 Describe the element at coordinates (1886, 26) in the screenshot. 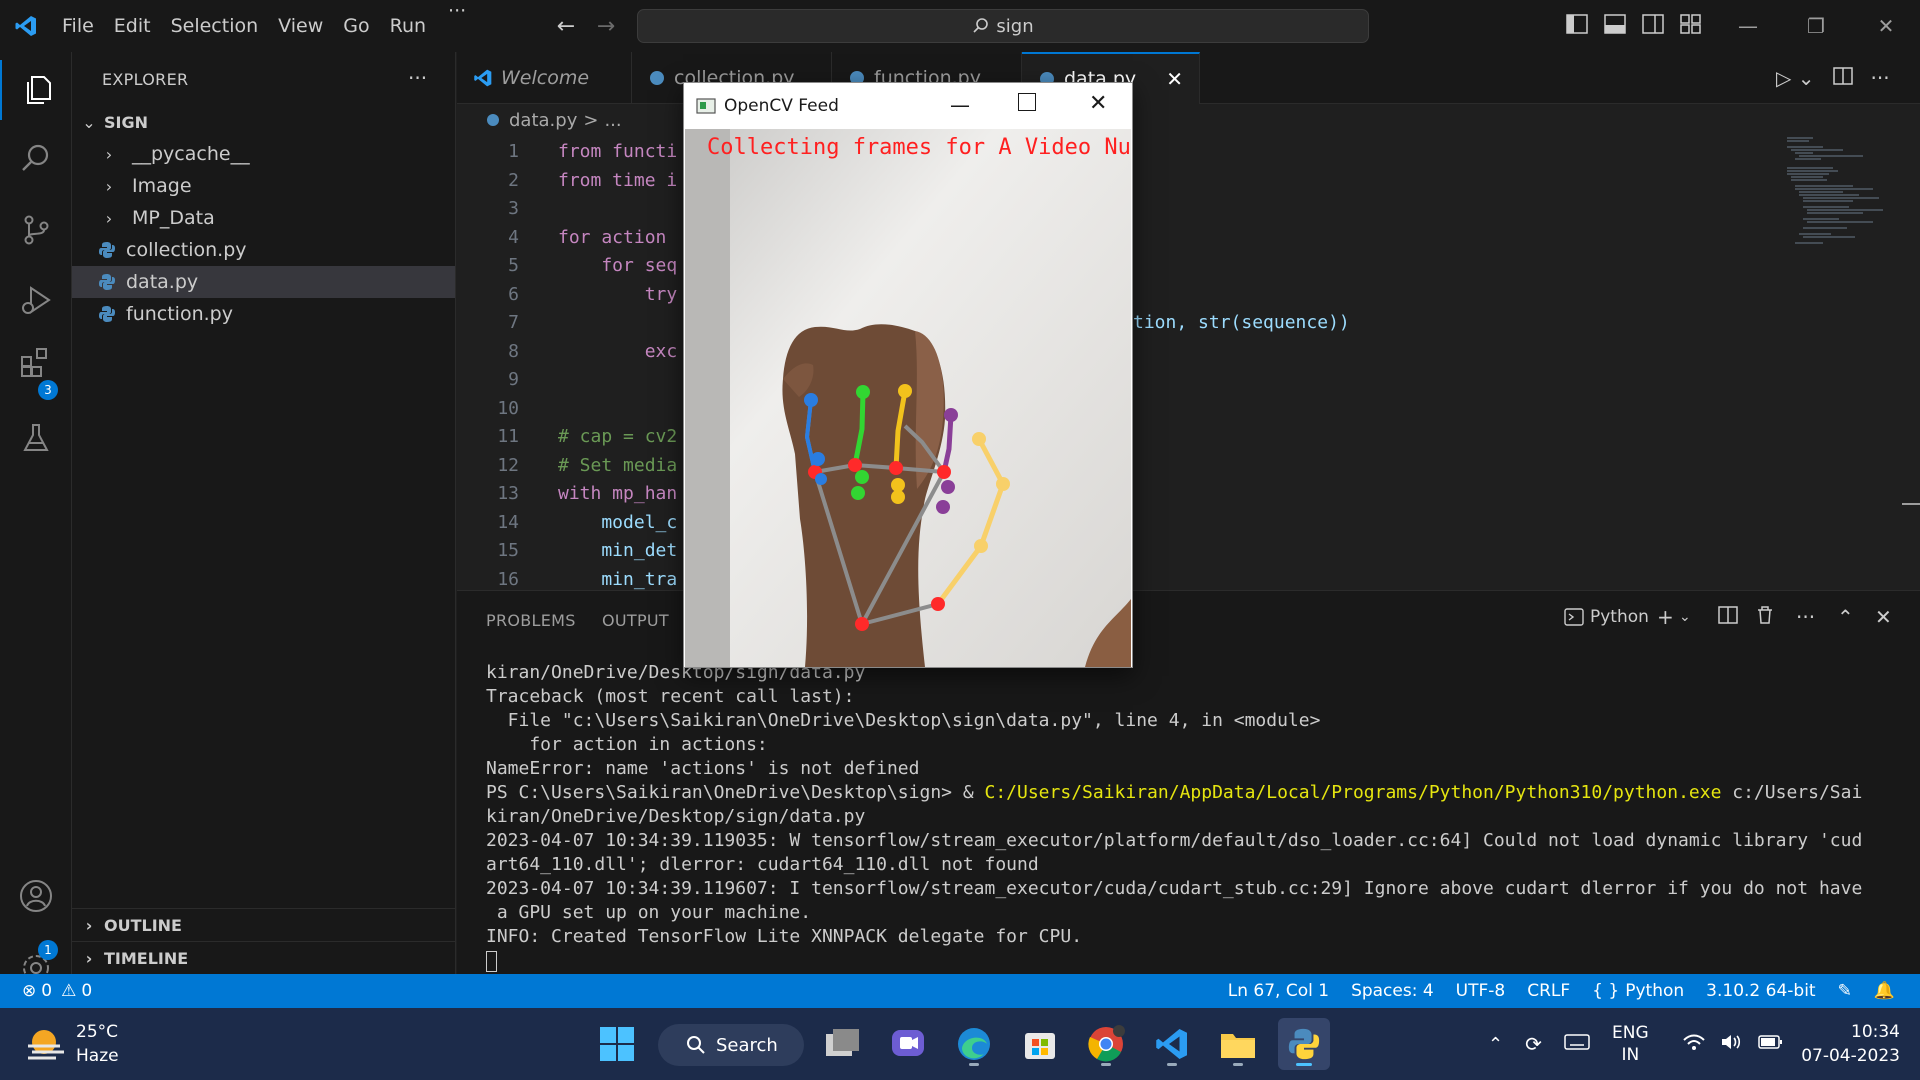

I see `close-button: ✕` at that location.